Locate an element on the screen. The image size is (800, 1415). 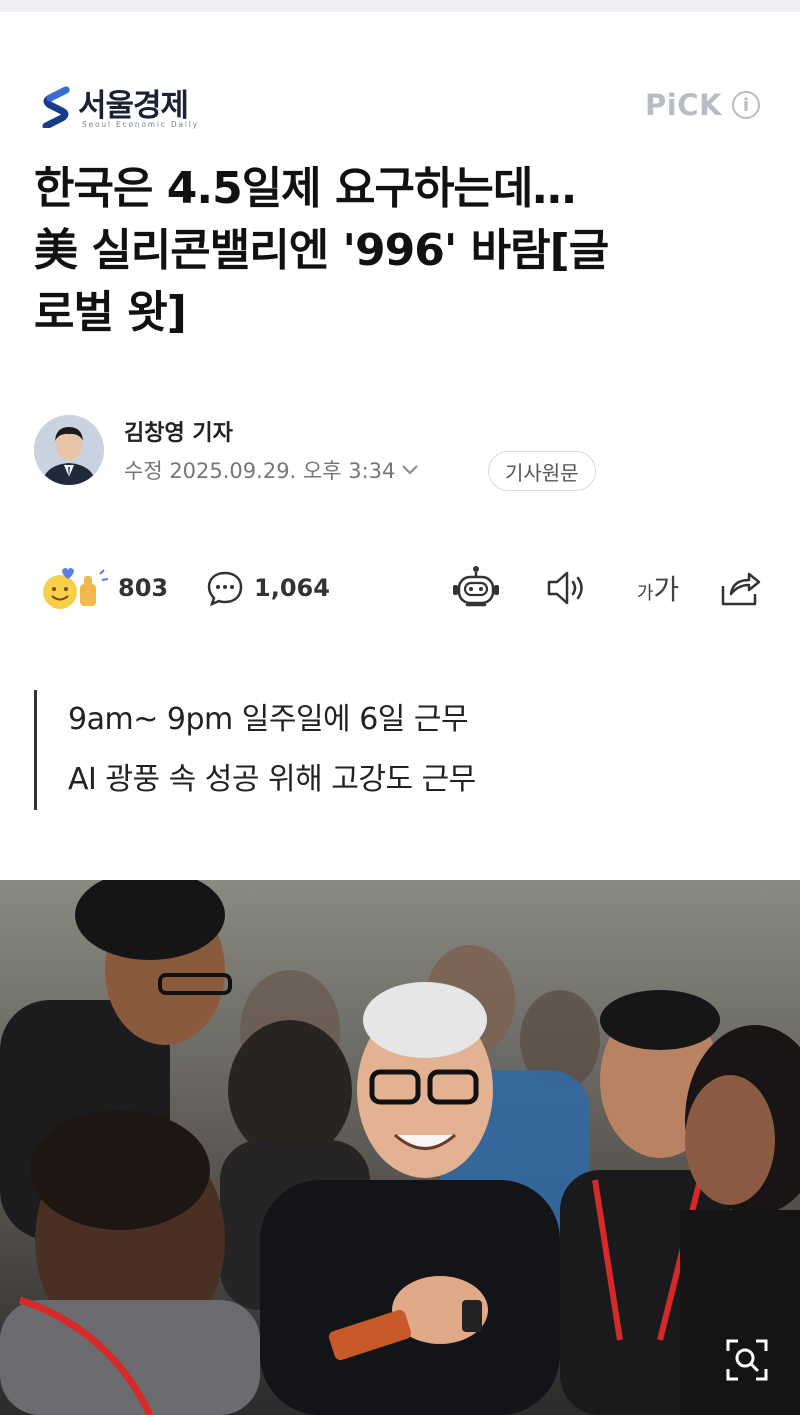
reaction-button: 803 is located at coordinates (104, 588).